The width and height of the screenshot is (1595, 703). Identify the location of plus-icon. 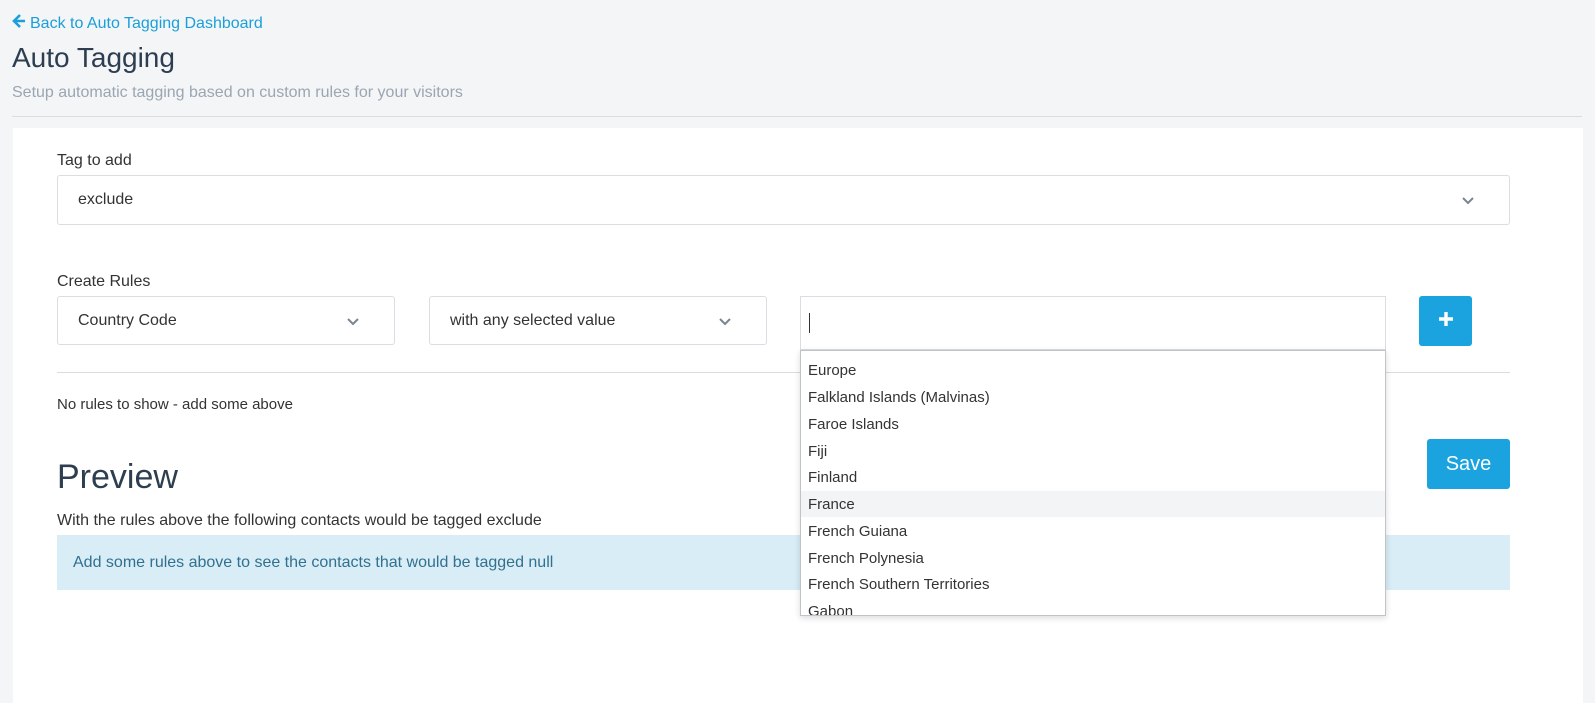
(1446, 321).